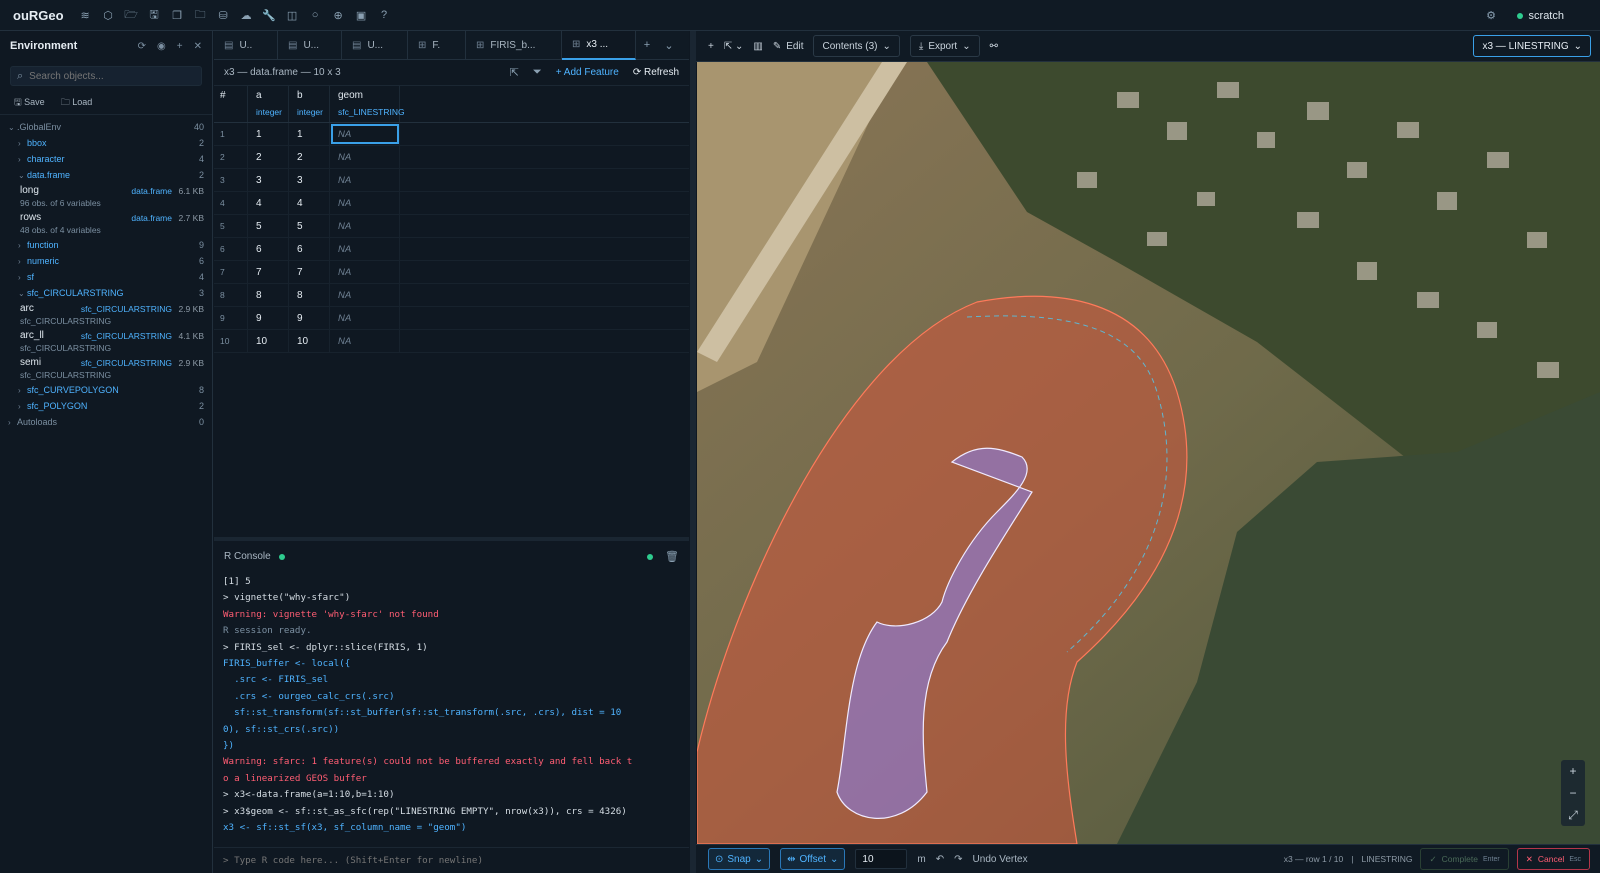  Describe the element at coordinates (647, 45) in the screenshot. I see `new-tab-button: +` at that location.